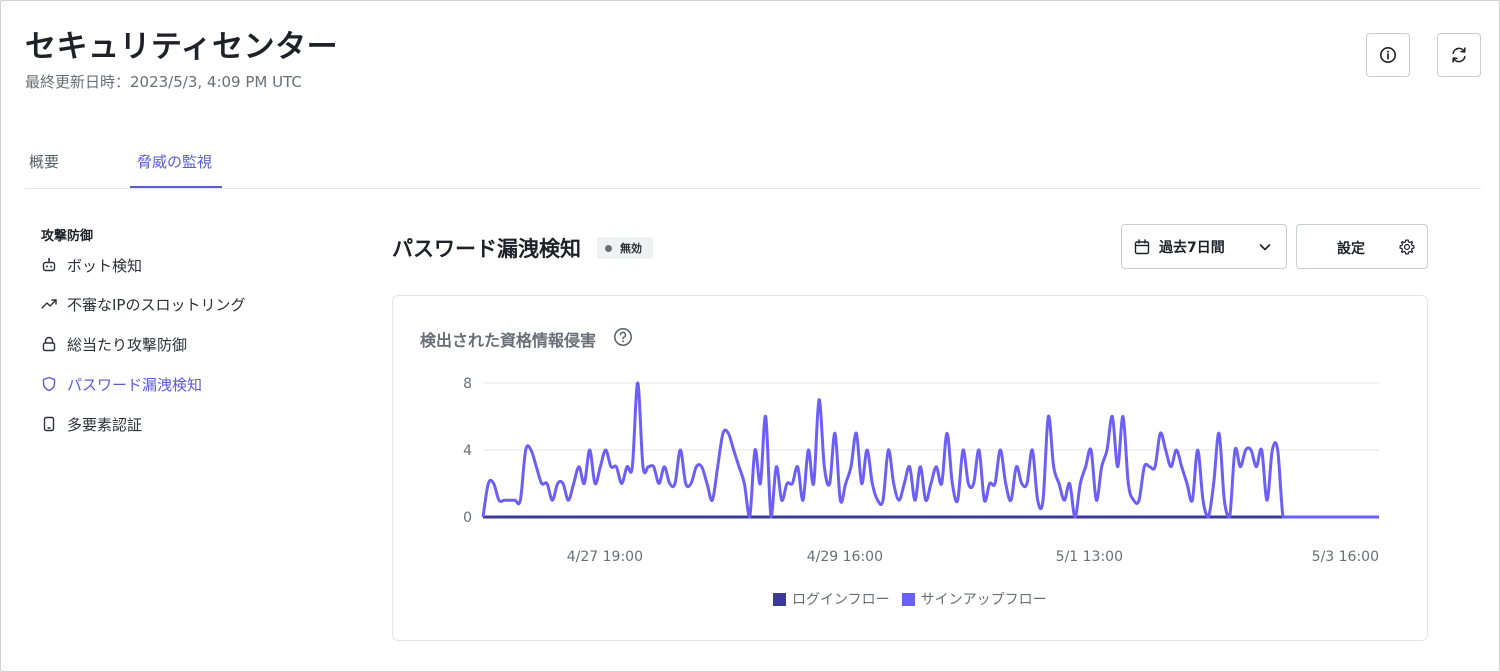 The image size is (1500, 672). What do you see at coordinates (49, 304) in the screenshot?
I see `trending-up-icon` at bounding box center [49, 304].